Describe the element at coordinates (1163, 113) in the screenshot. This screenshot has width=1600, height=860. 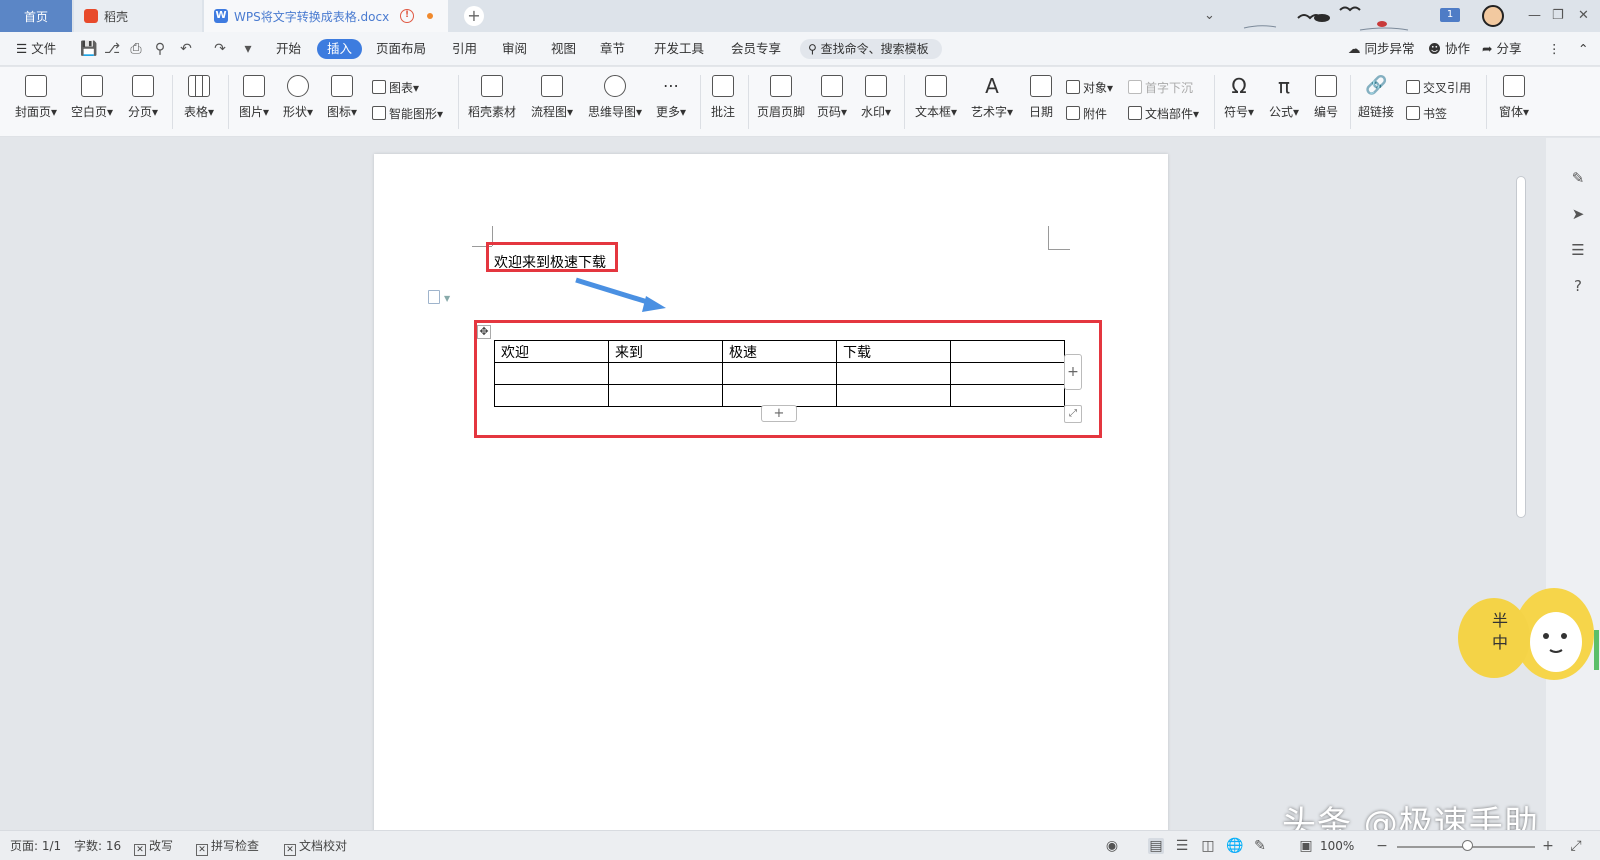
I see `docparts-button: 文档部件▾` at that location.